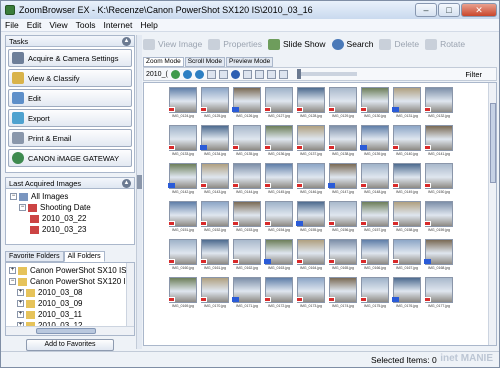  What do you see at coordinates (183, 104) in the screenshot?
I see `thumbnail-item: IMG_0124.jpg` at bounding box center [183, 104].